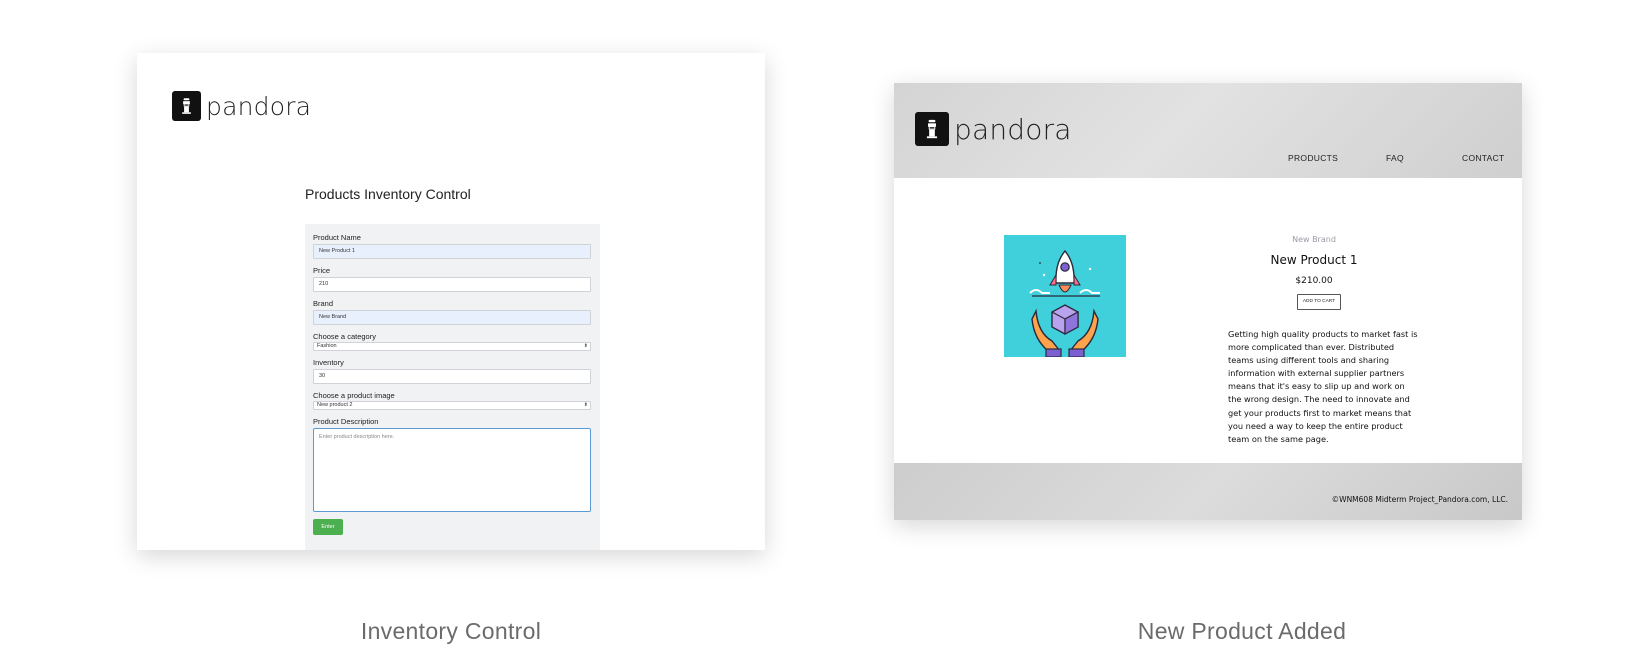 The image size is (1651, 666). What do you see at coordinates (328, 527) in the screenshot?
I see `enter-button: Enter` at bounding box center [328, 527].